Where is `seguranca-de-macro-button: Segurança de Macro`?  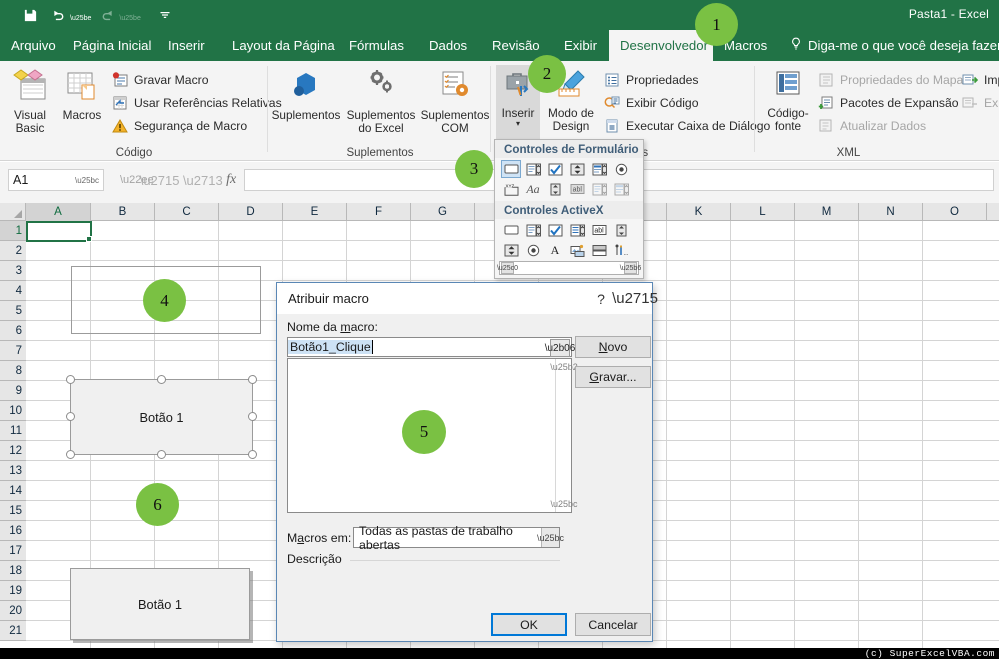 seguranca-de-macro-button: Segurança de Macro is located at coordinates (179, 126).